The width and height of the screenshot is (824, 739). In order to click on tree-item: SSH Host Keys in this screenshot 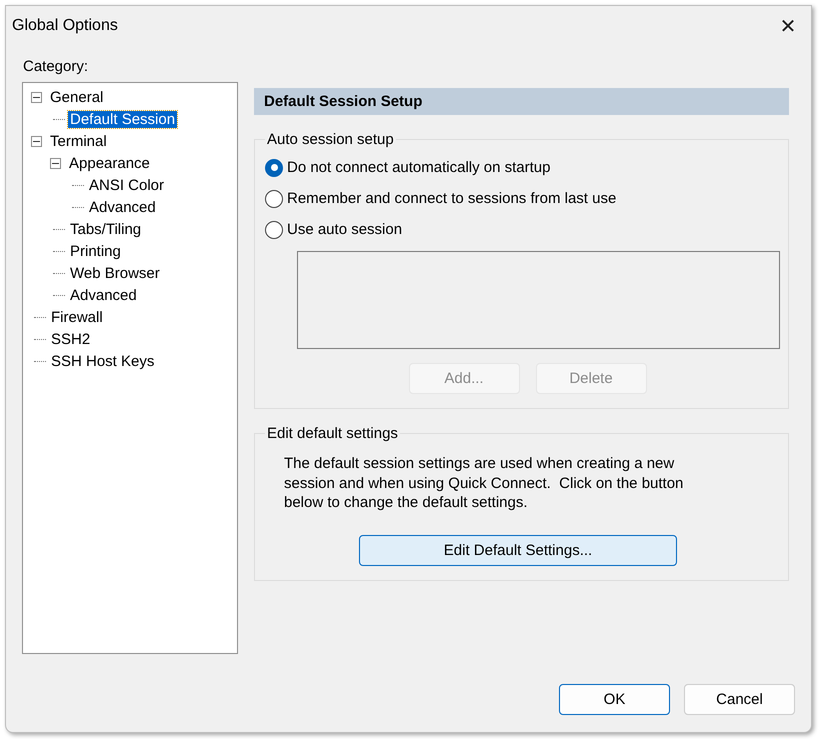, I will do `click(102, 361)`.